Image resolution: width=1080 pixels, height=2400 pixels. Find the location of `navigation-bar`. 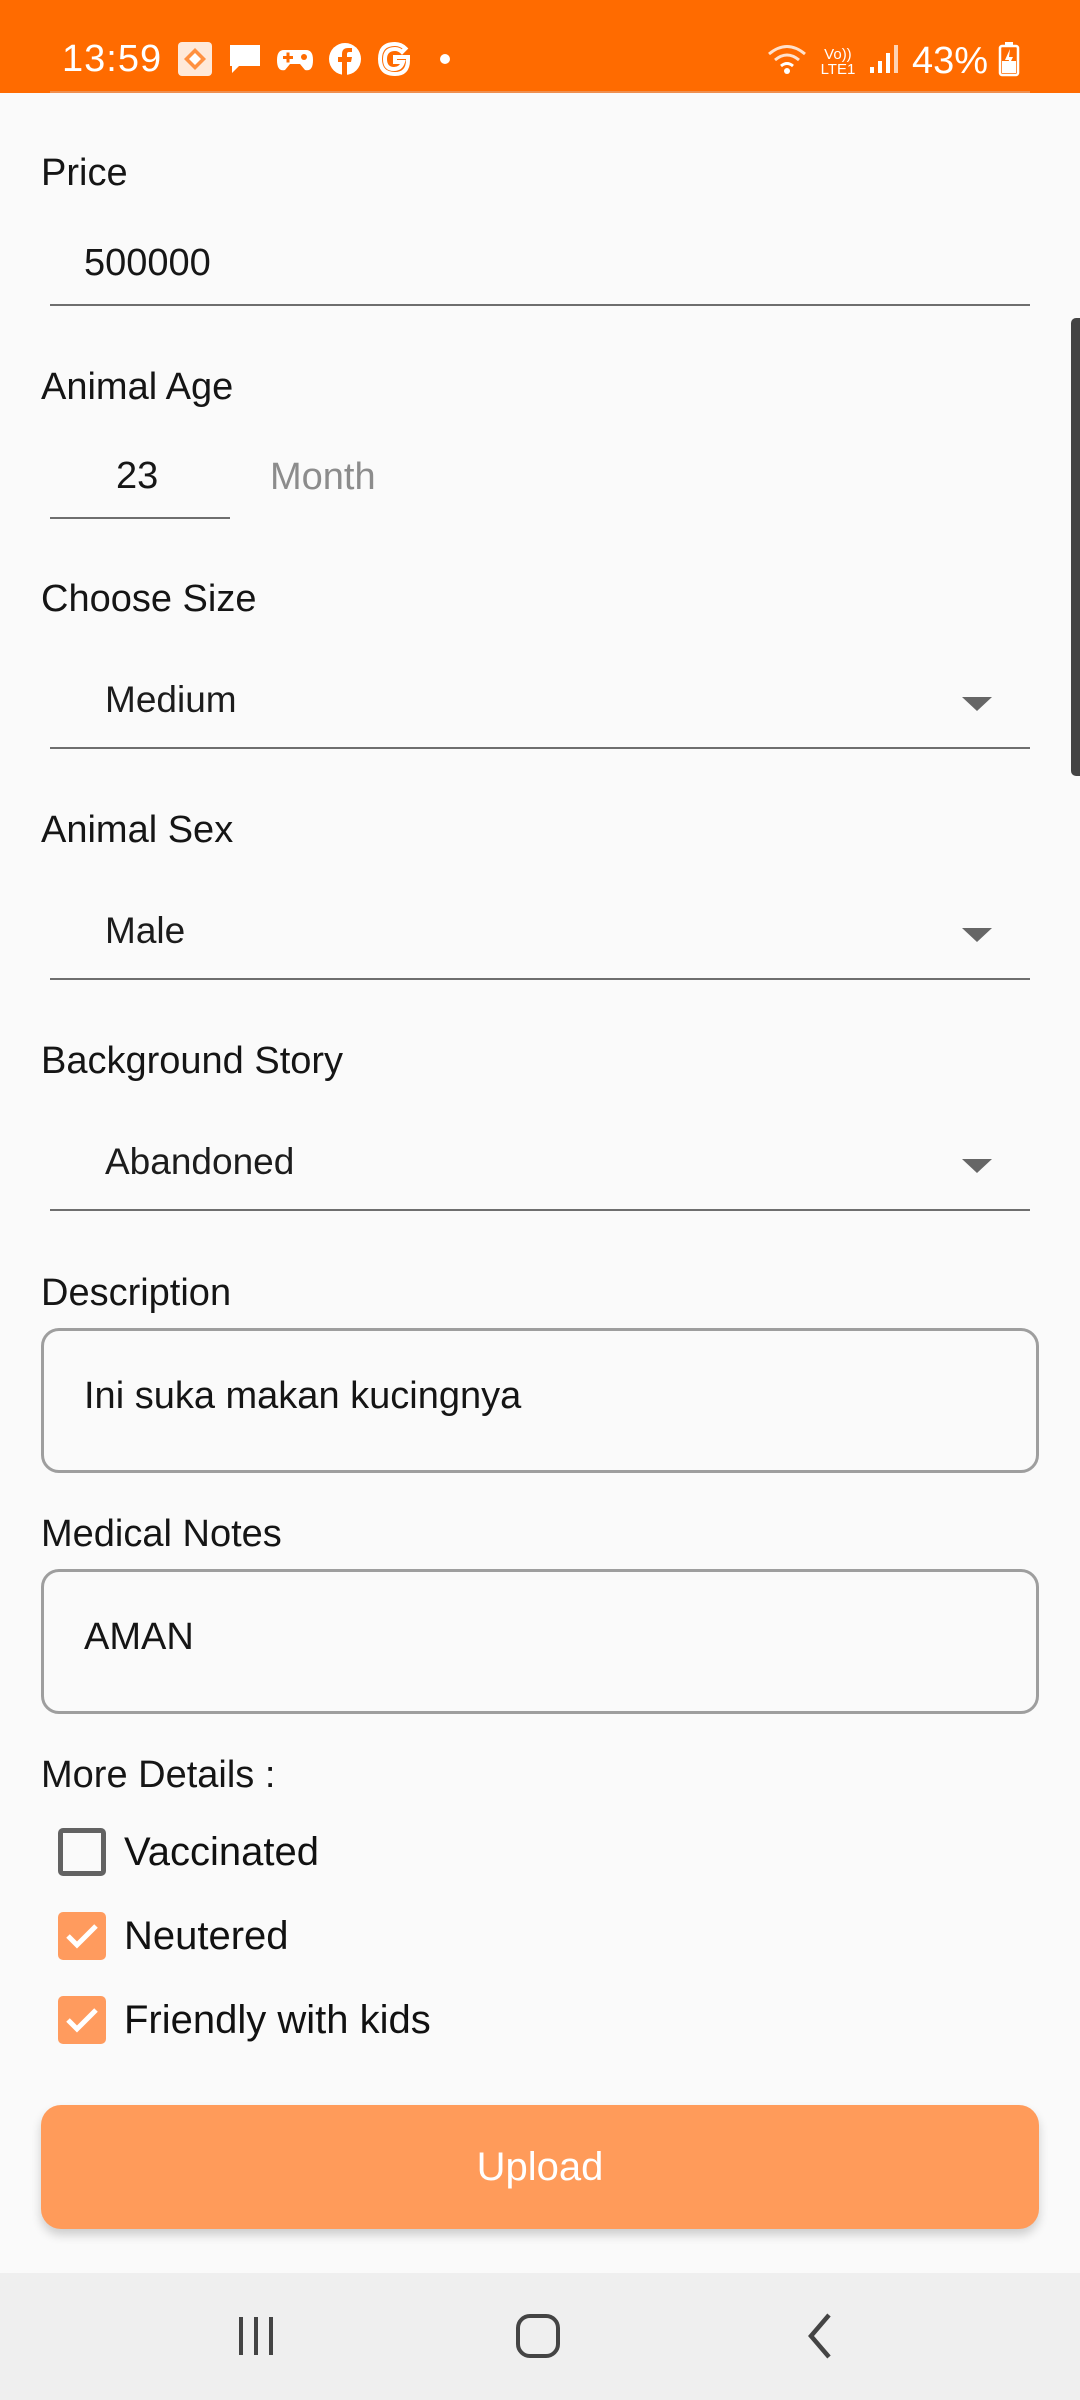

navigation-bar is located at coordinates (540, 2336).